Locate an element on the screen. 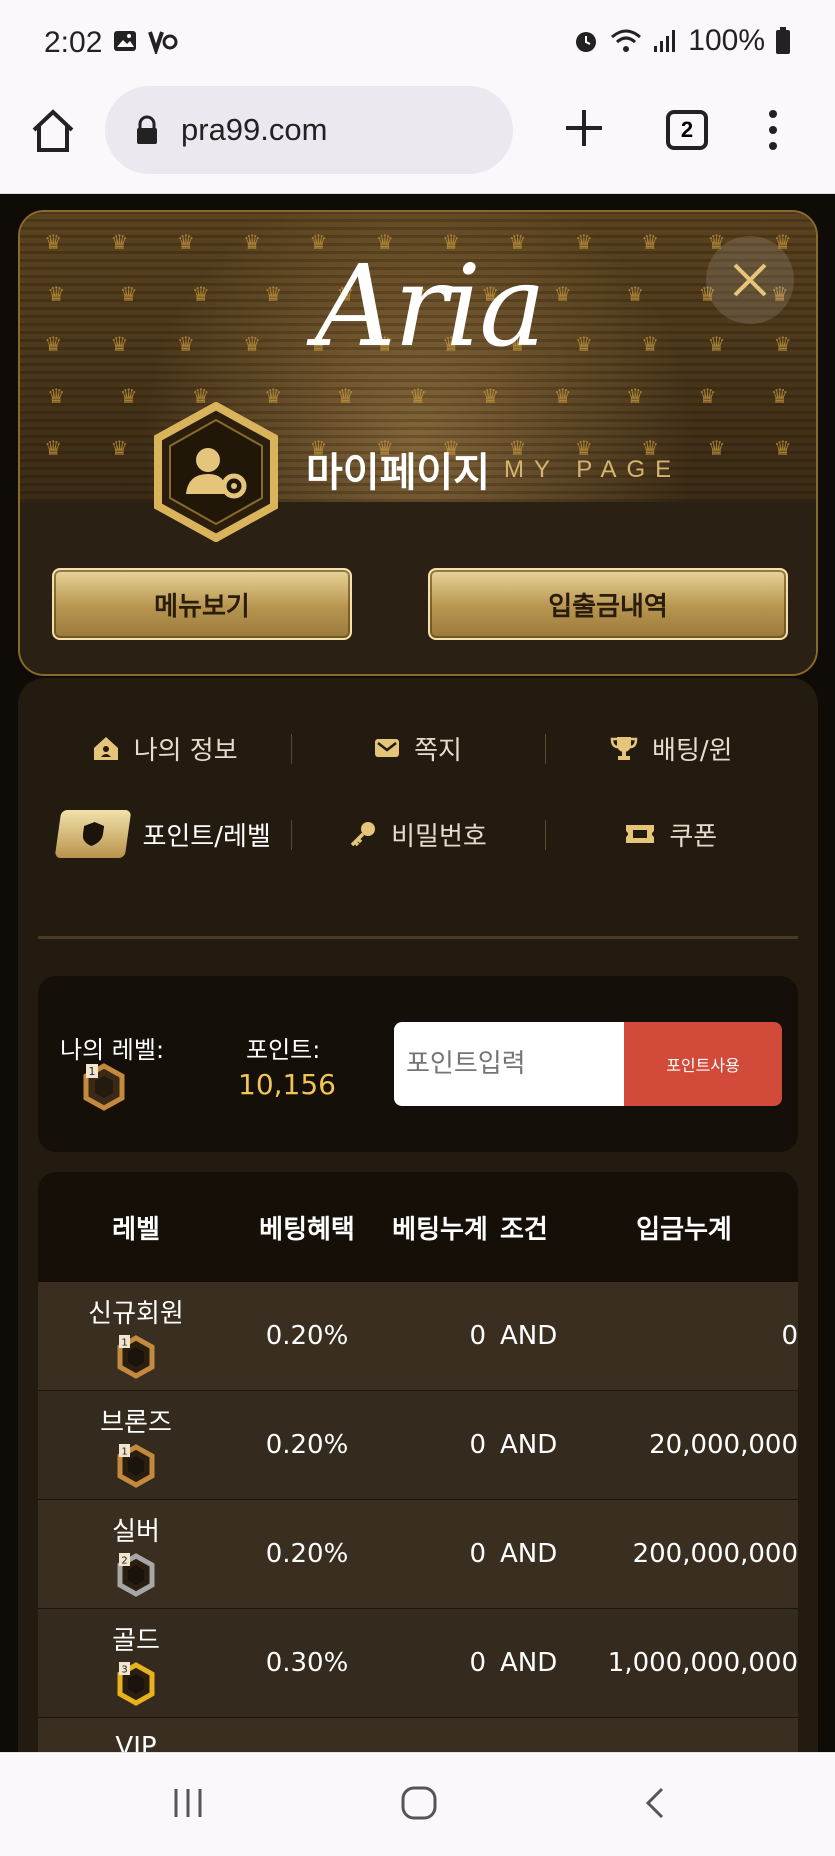 Image resolution: width=835 pixels, height=1856 pixels. points-label: 포인트: is located at coordinates (283, 1050).